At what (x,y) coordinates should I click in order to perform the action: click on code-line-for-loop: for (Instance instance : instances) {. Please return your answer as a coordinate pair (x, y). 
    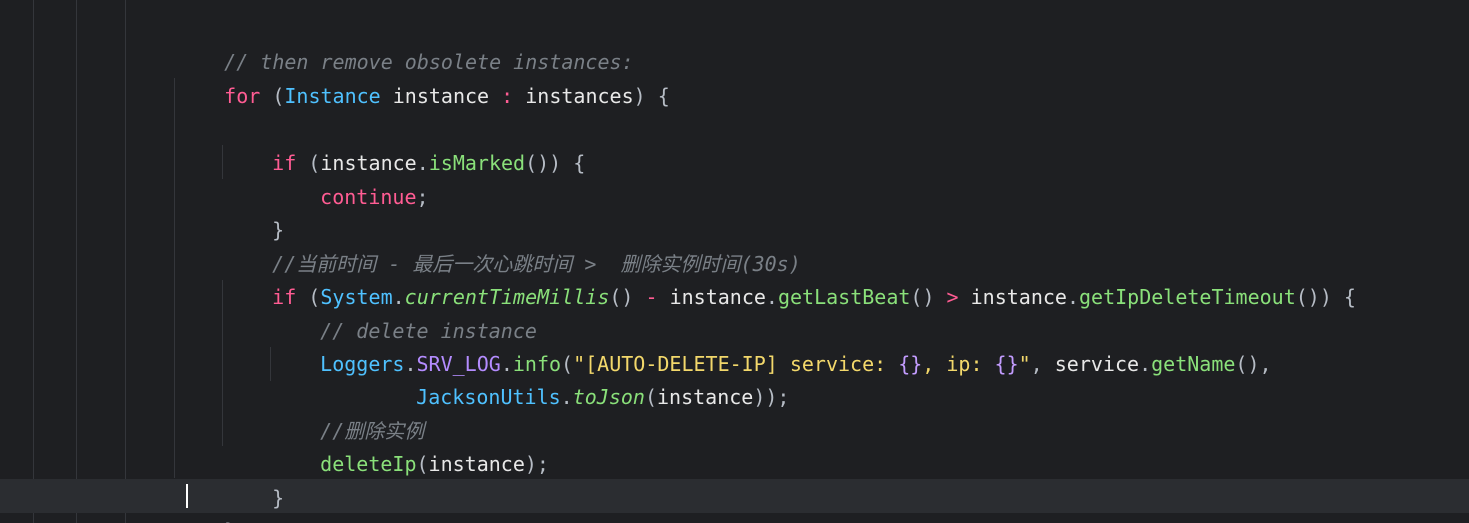
    Looking at the image, I should click on (423, 76).